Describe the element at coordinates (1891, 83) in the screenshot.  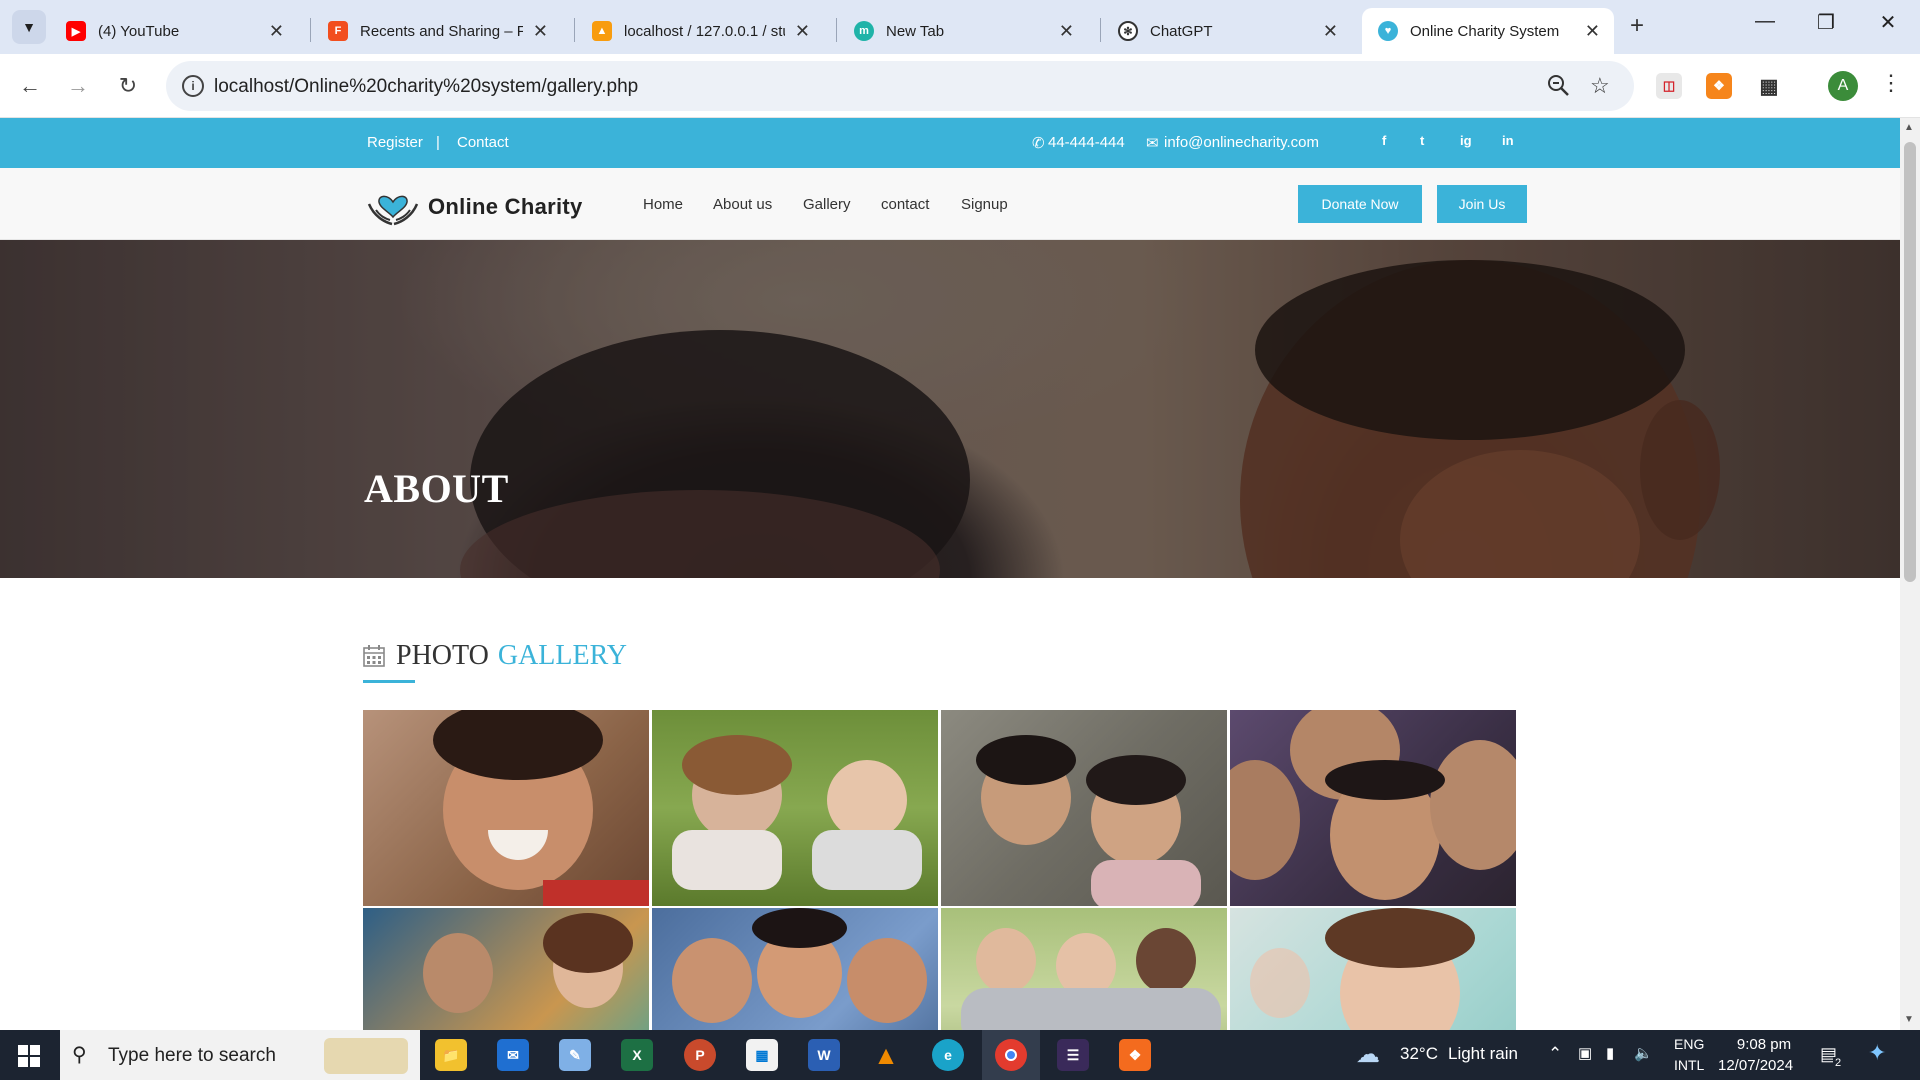
I see `browser-menu-icon: ⋮` at that location.